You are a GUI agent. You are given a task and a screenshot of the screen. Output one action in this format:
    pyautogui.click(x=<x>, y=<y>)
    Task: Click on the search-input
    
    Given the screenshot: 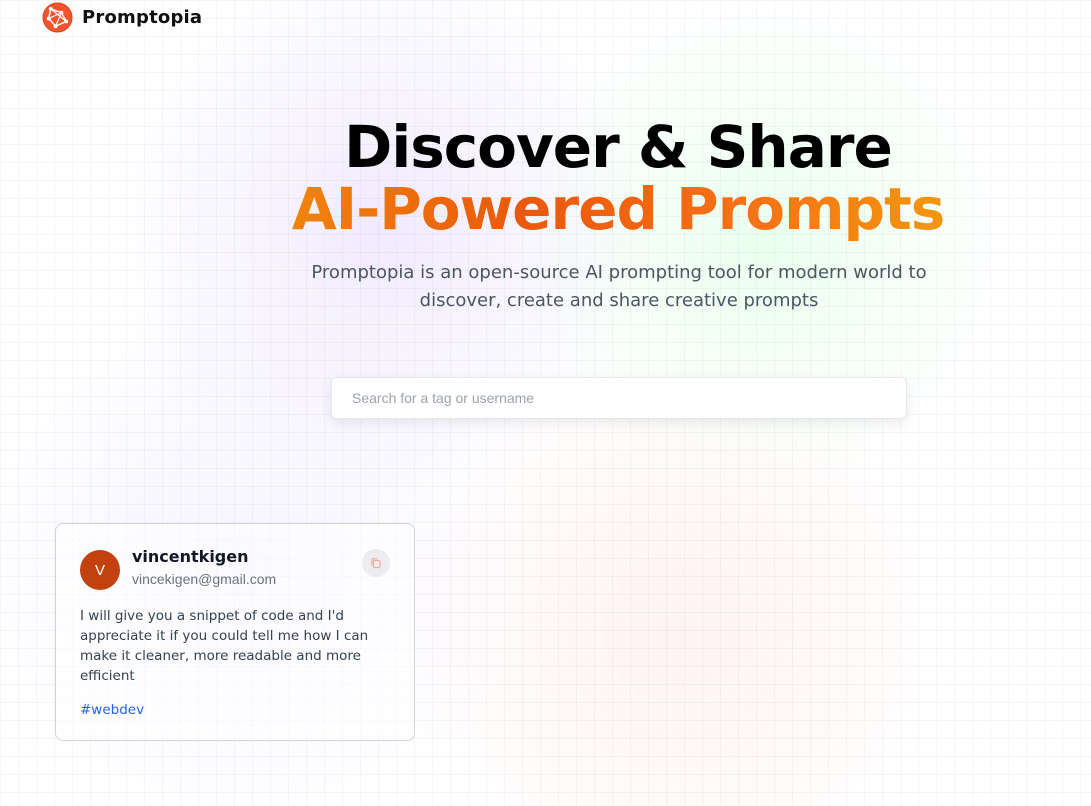 What is the action you would take?
    pyautogui.click(x=619, y=398)
    